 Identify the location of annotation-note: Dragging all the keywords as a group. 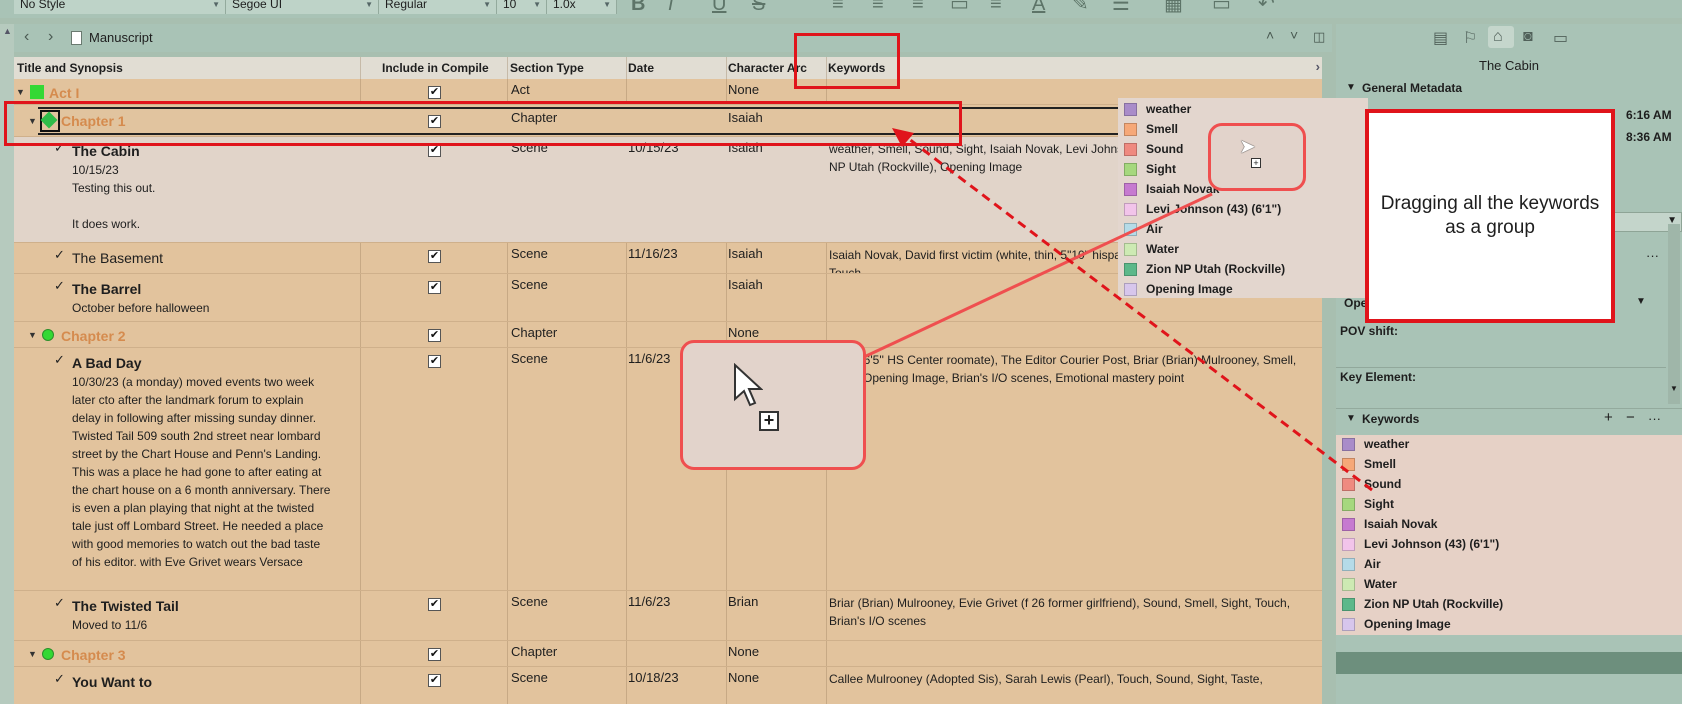
(1490, 216).